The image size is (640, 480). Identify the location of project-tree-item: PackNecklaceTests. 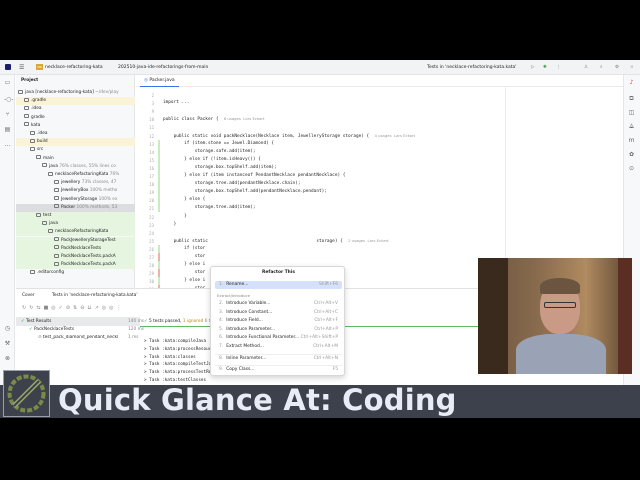
(75, 248).